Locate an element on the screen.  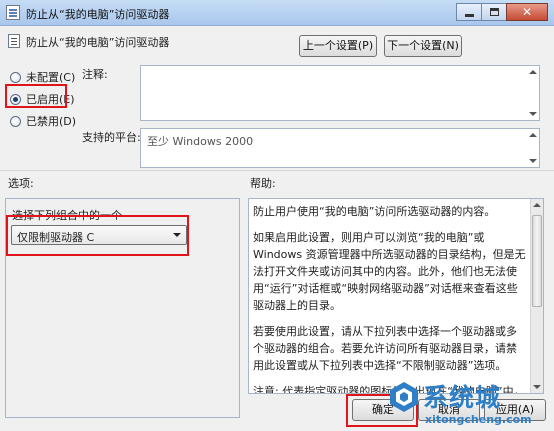
comment-field is located at coordinates (340, 93).